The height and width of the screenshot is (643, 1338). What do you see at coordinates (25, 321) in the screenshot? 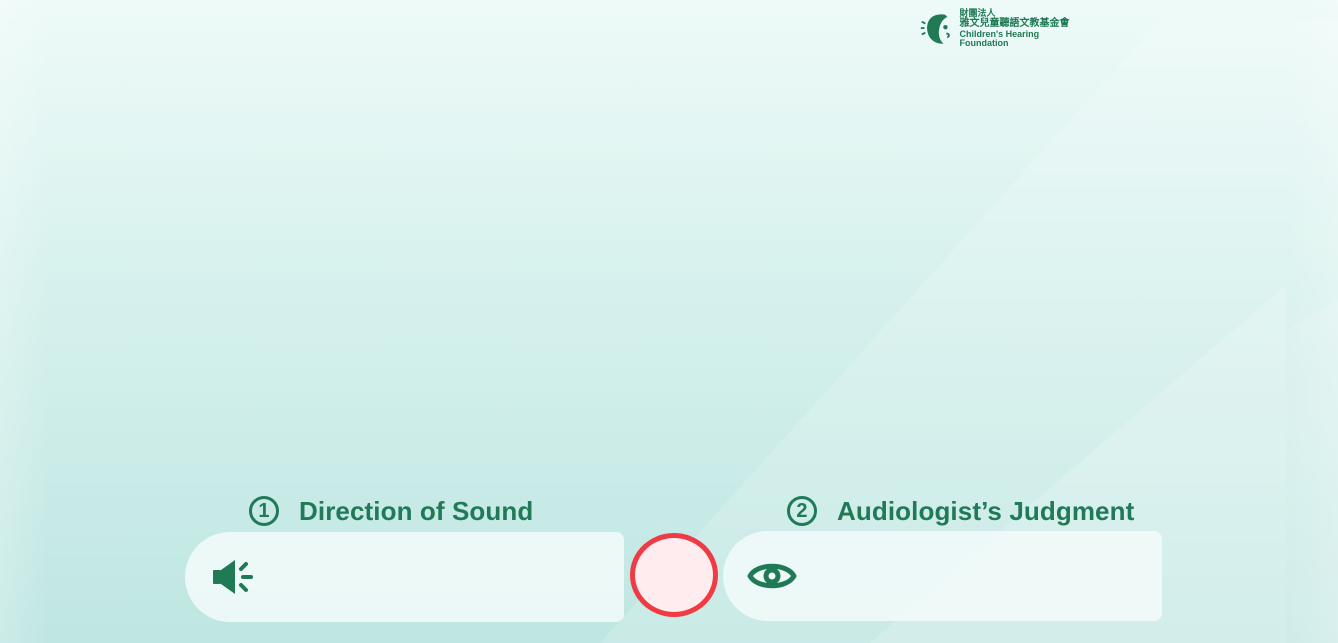
I see `left-edge-shade` at bounding box center [25, 321].